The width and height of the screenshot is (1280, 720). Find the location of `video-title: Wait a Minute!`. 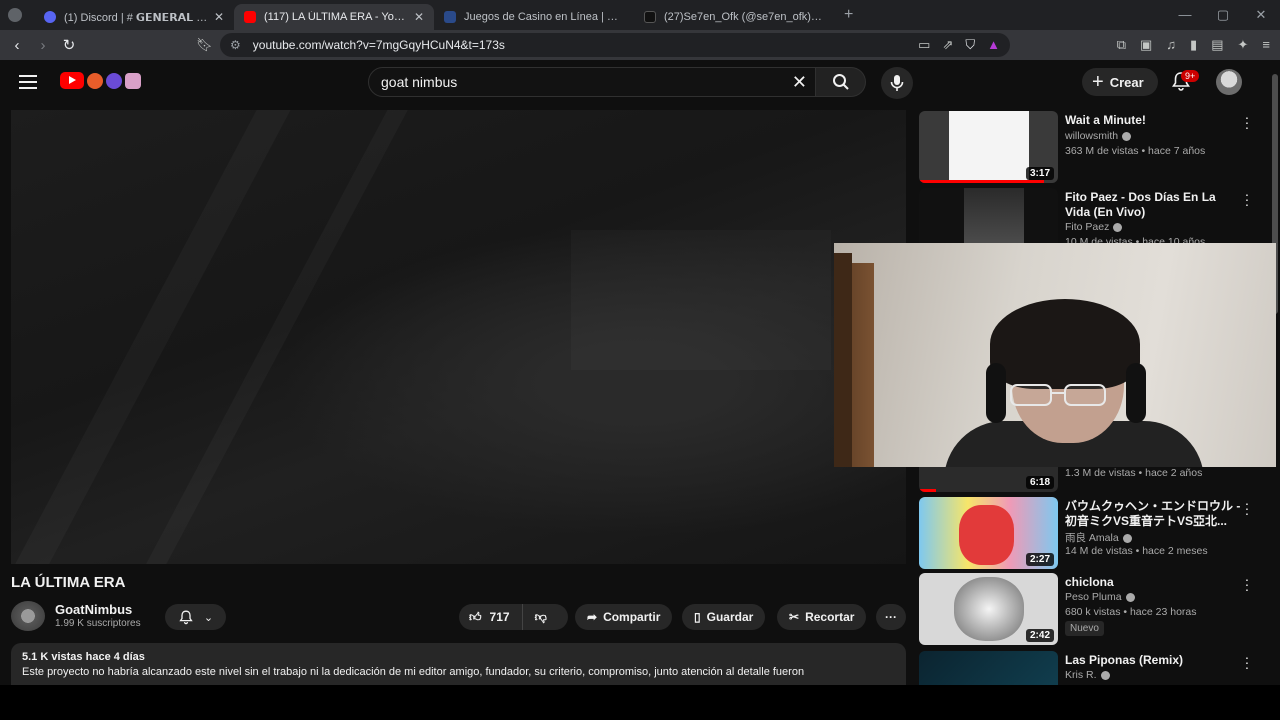

video-title: Wait a Minute! is located at coordinates (1154, 120).